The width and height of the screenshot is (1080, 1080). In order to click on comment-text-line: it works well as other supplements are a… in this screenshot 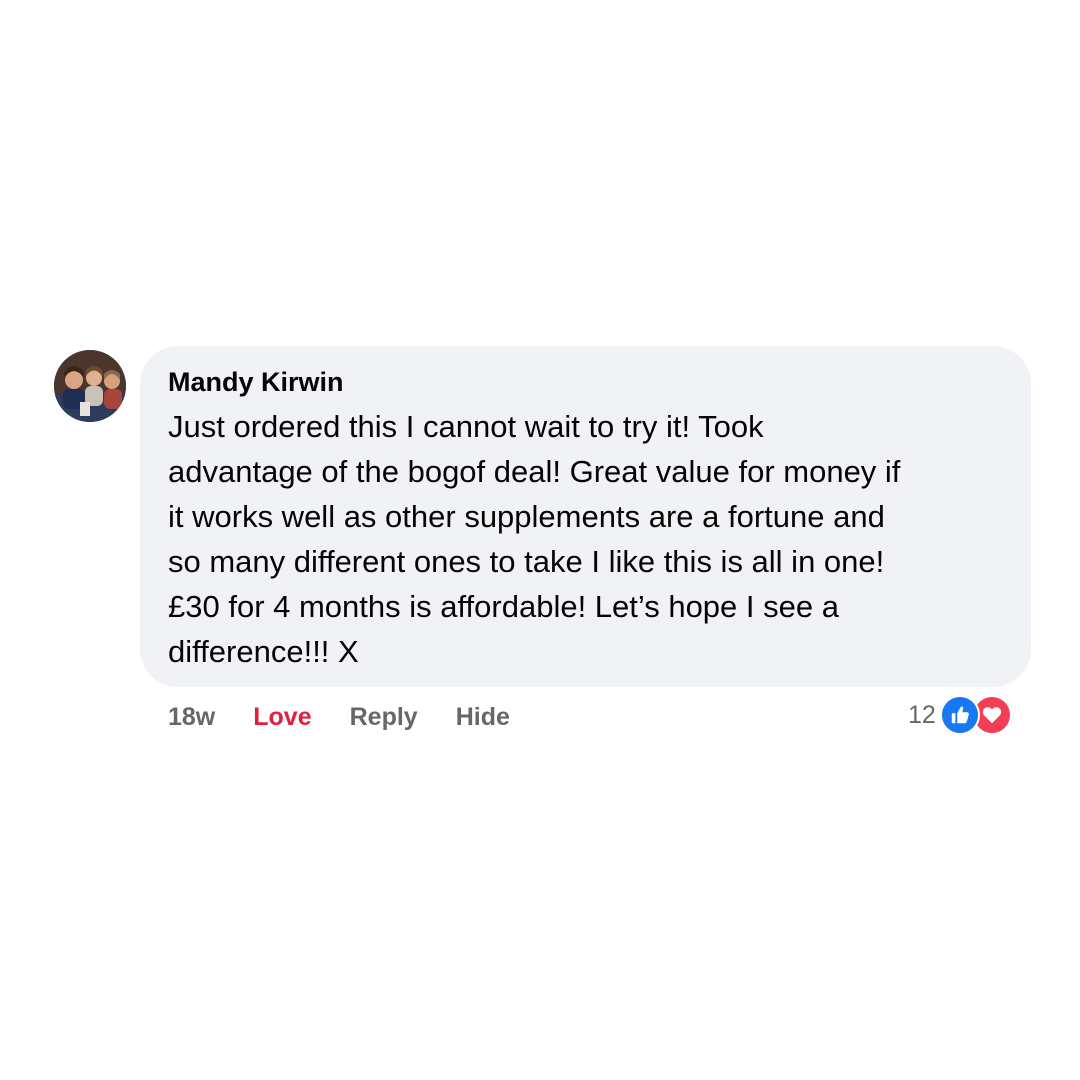, I will do `click(526, 516)`.